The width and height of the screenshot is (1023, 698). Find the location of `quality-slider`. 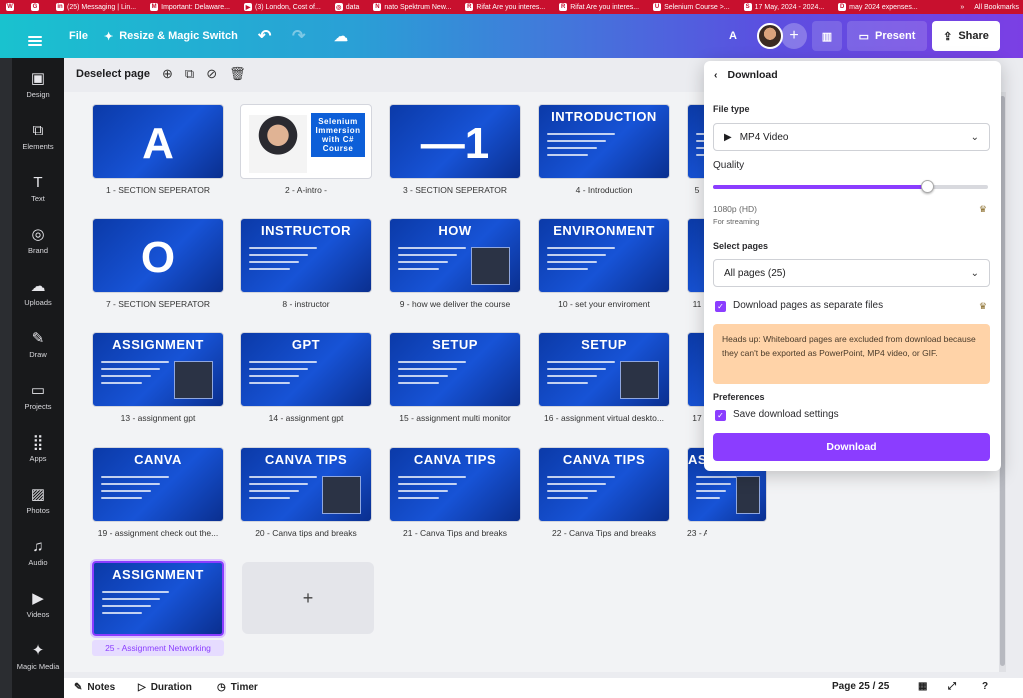

quality-slider is located at coordinates (850, 186).